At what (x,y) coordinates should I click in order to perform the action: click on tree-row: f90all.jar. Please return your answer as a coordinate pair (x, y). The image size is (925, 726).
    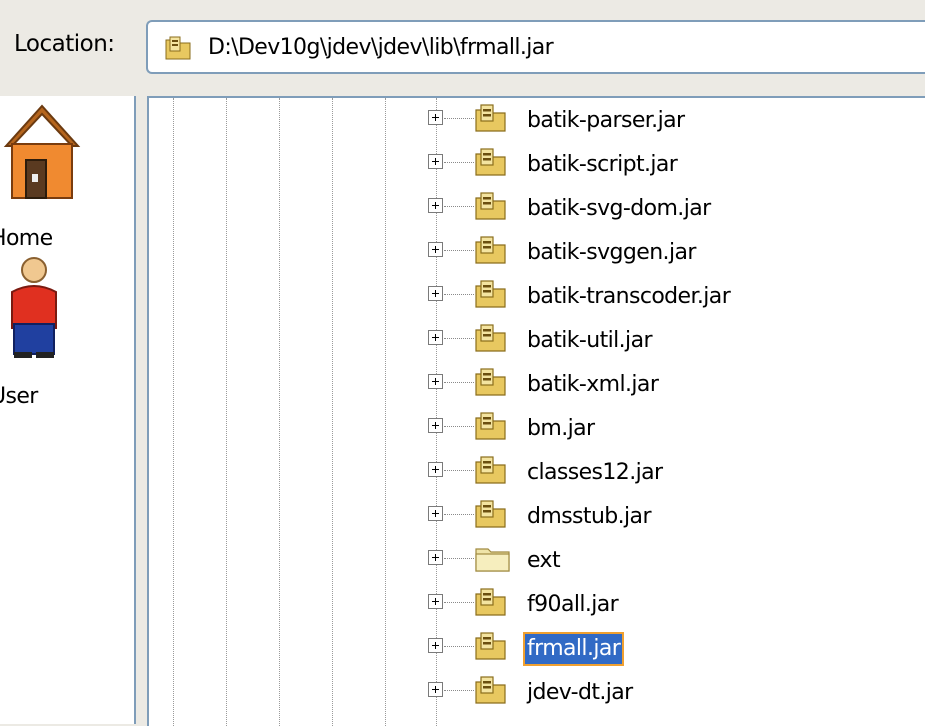
    Looking at the image, I should click on (537, 606).